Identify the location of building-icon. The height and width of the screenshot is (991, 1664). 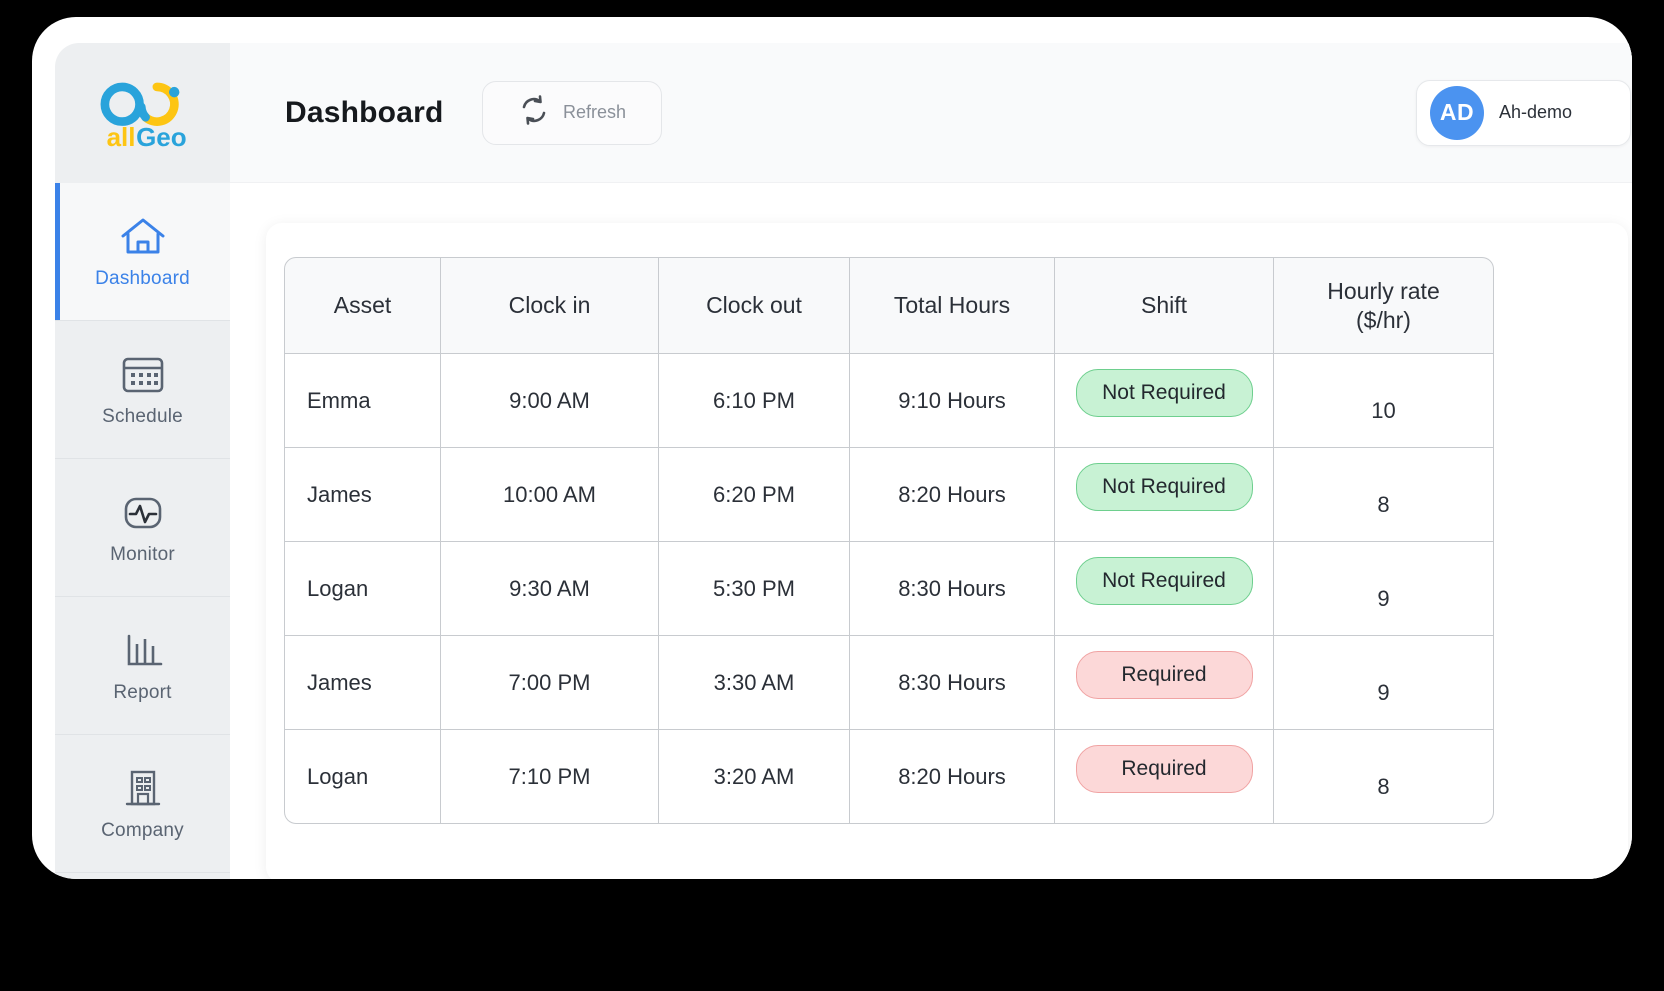
(143, 789).